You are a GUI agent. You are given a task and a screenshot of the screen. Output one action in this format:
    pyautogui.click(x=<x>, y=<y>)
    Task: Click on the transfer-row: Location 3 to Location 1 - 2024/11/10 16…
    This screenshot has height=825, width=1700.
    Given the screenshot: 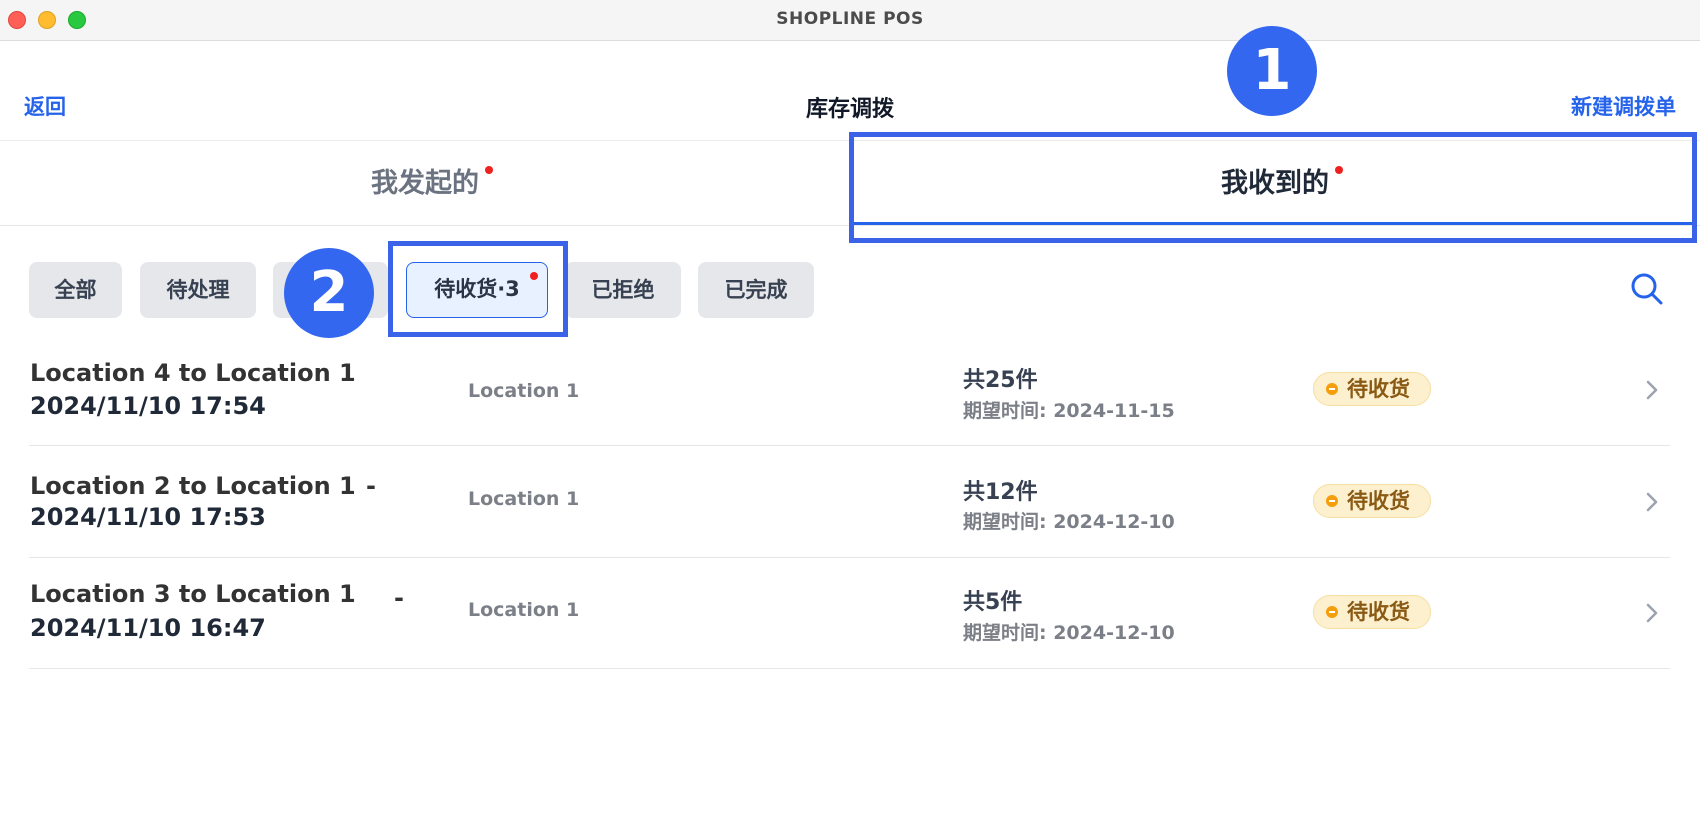 What is the action you would take?
    pyautogui.click(x=849, y=613)
    